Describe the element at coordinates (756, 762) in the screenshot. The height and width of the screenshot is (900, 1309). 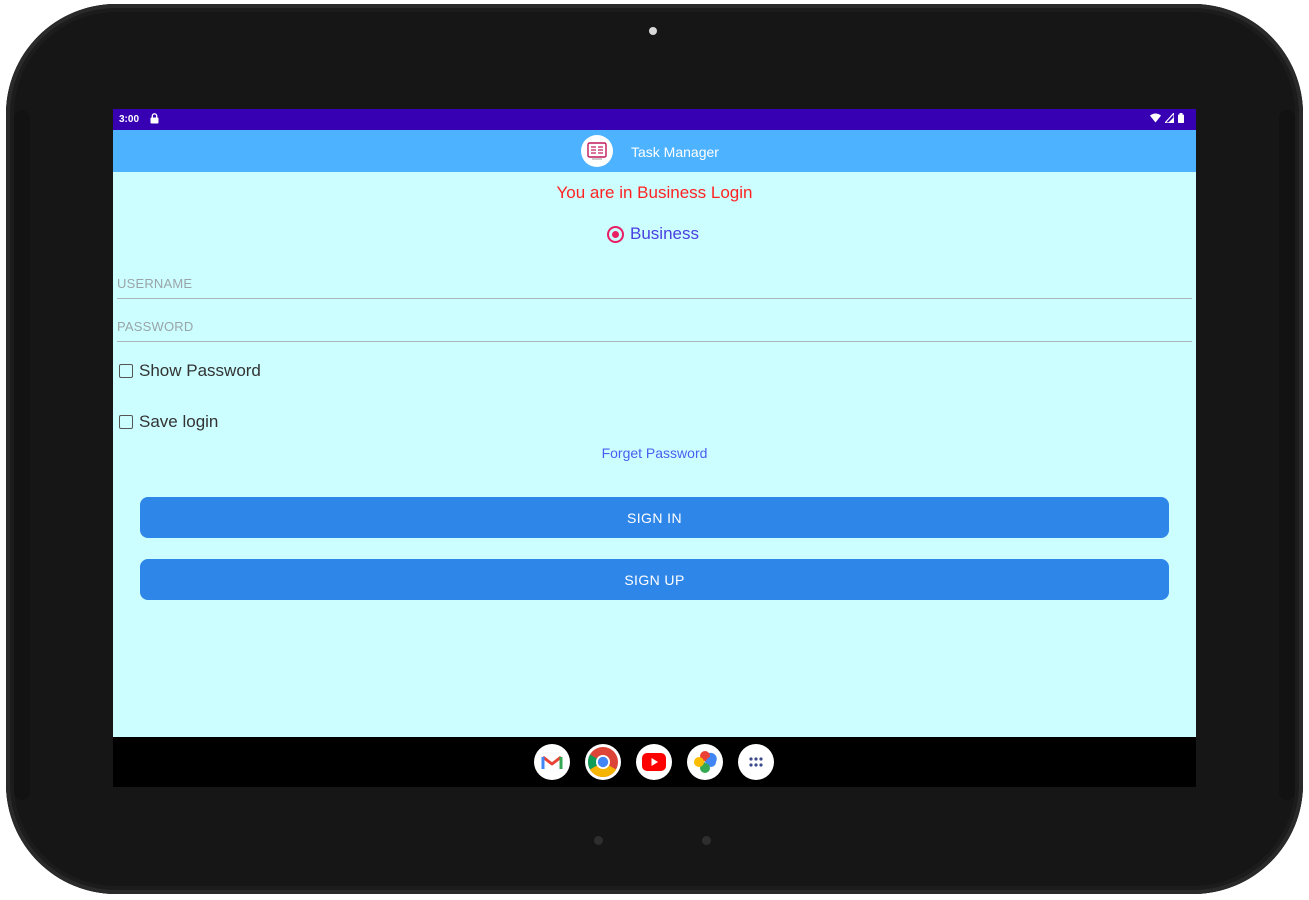
I see `app-drawer-icon` at that location.